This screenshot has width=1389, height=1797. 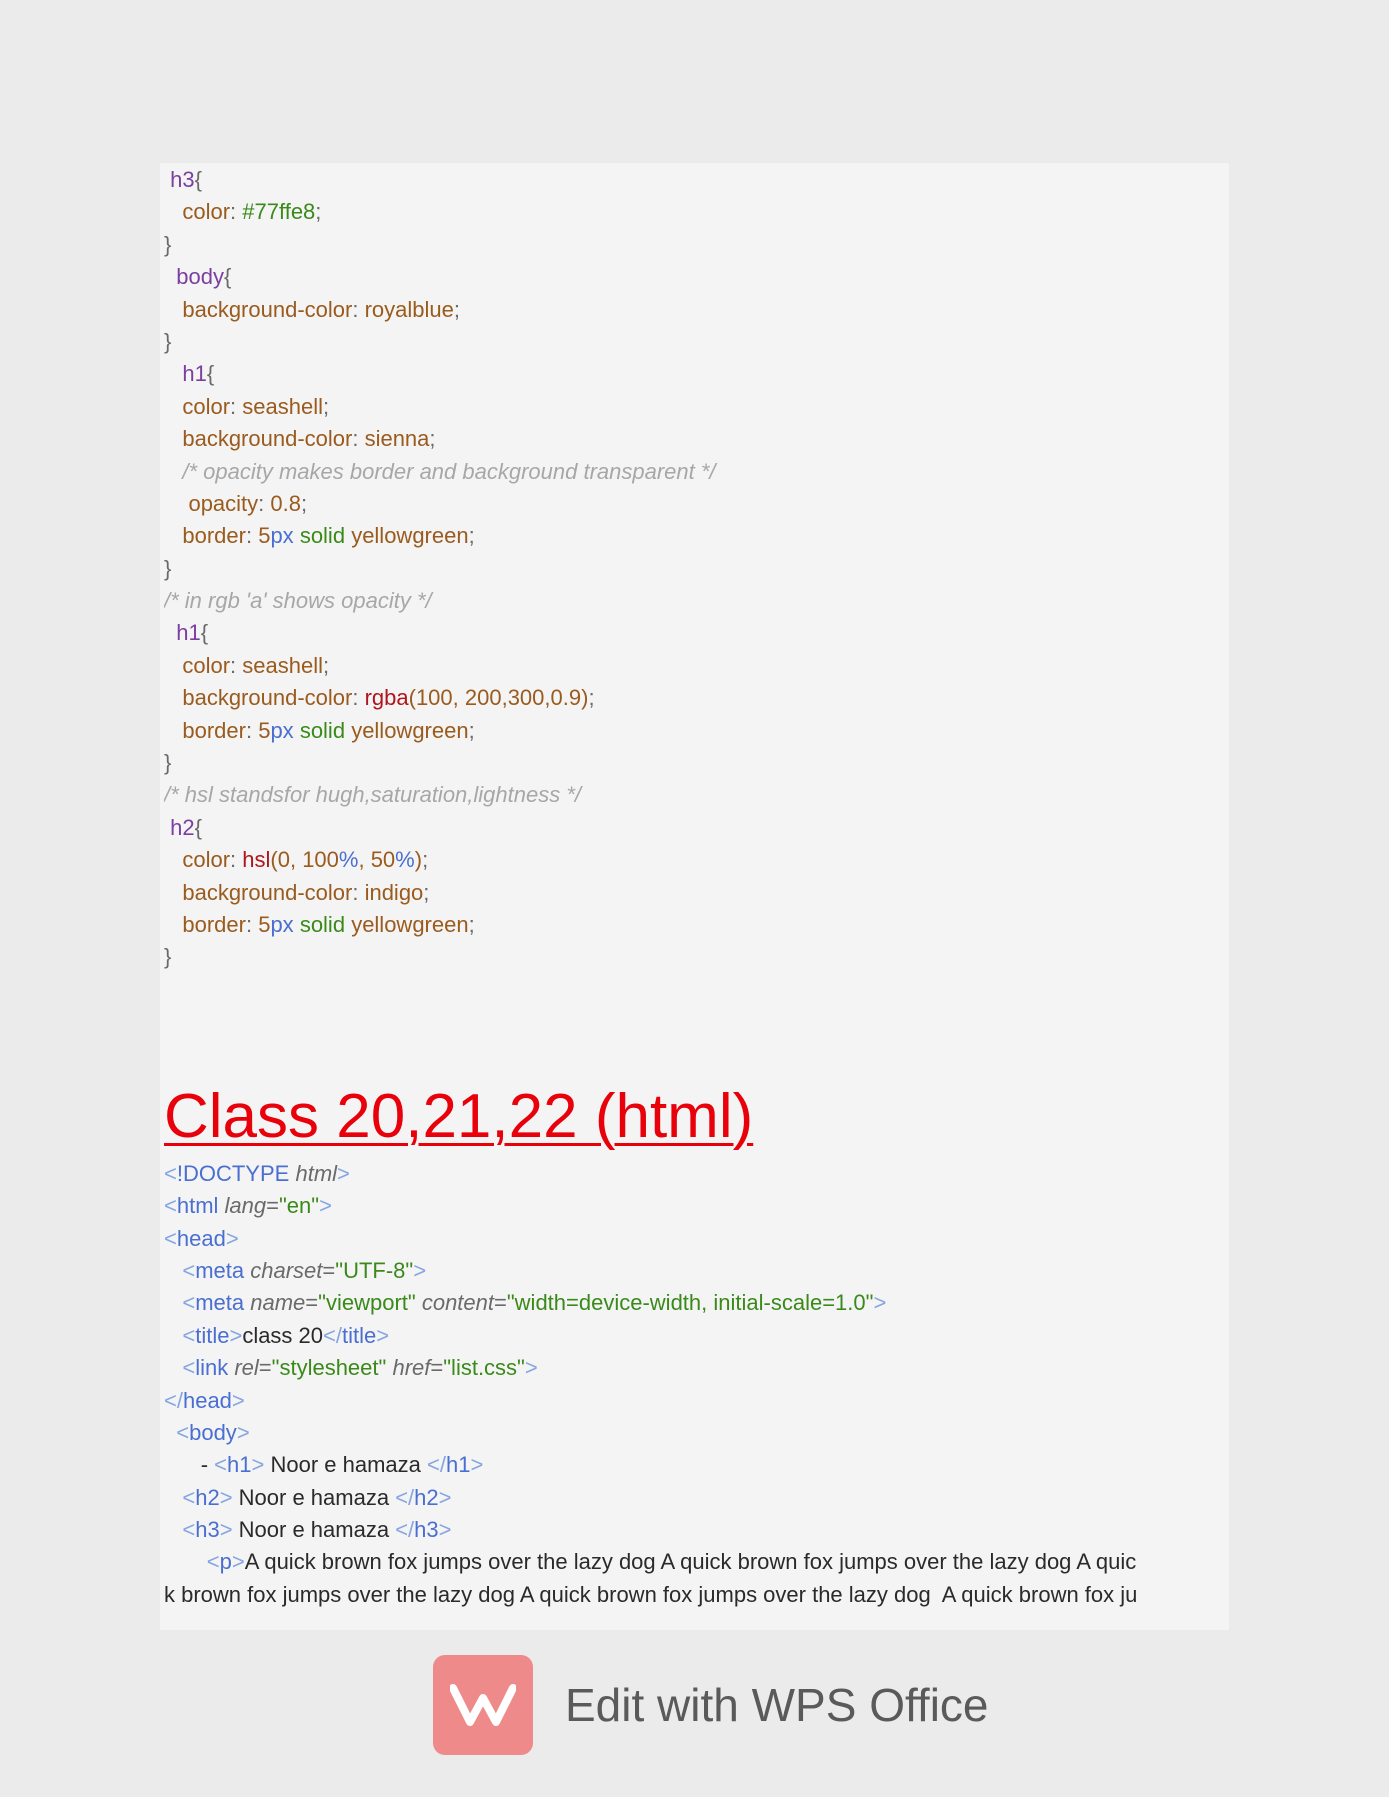 I want to click on code-line: color: hsl(0, 100%, 50%);, so click(x=305, y=860).